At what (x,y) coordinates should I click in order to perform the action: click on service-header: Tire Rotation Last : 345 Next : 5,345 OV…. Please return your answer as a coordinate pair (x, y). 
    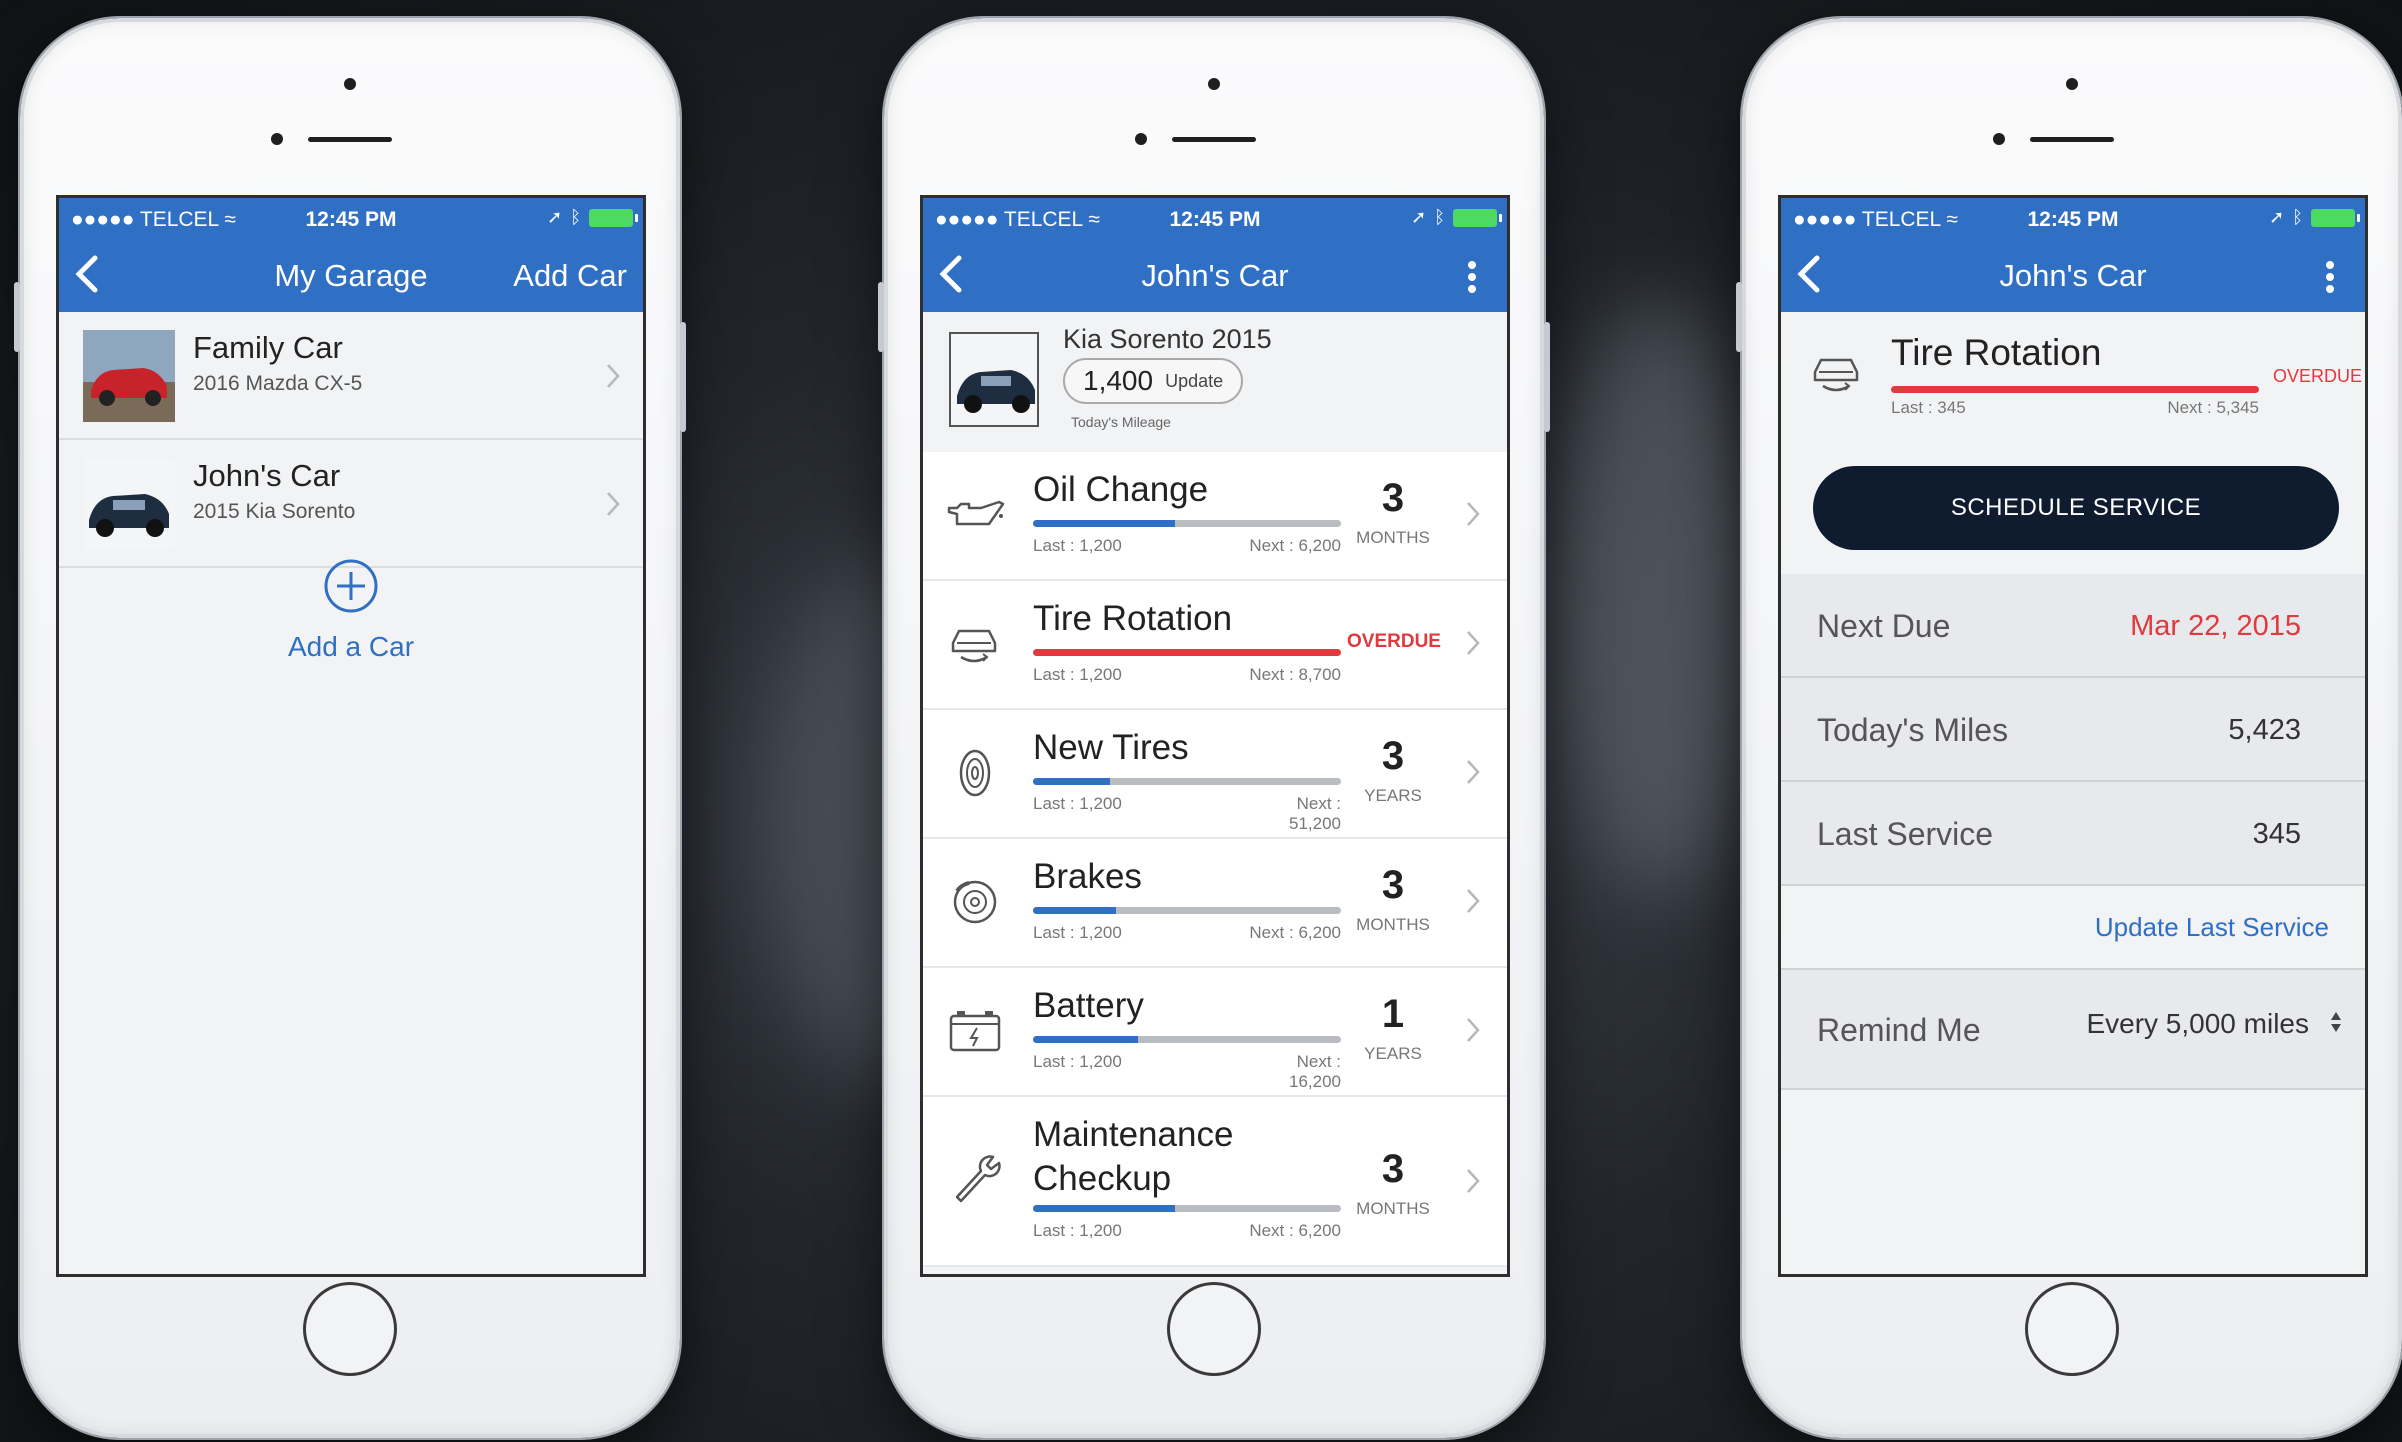
    Looking at the image, I should click on (2073, 371).